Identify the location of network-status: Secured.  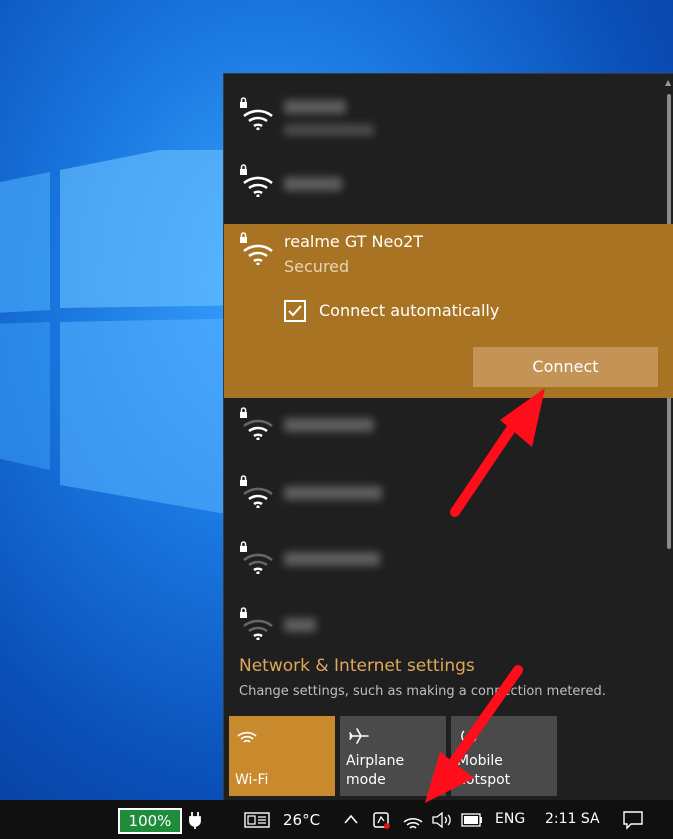
(317, 266).